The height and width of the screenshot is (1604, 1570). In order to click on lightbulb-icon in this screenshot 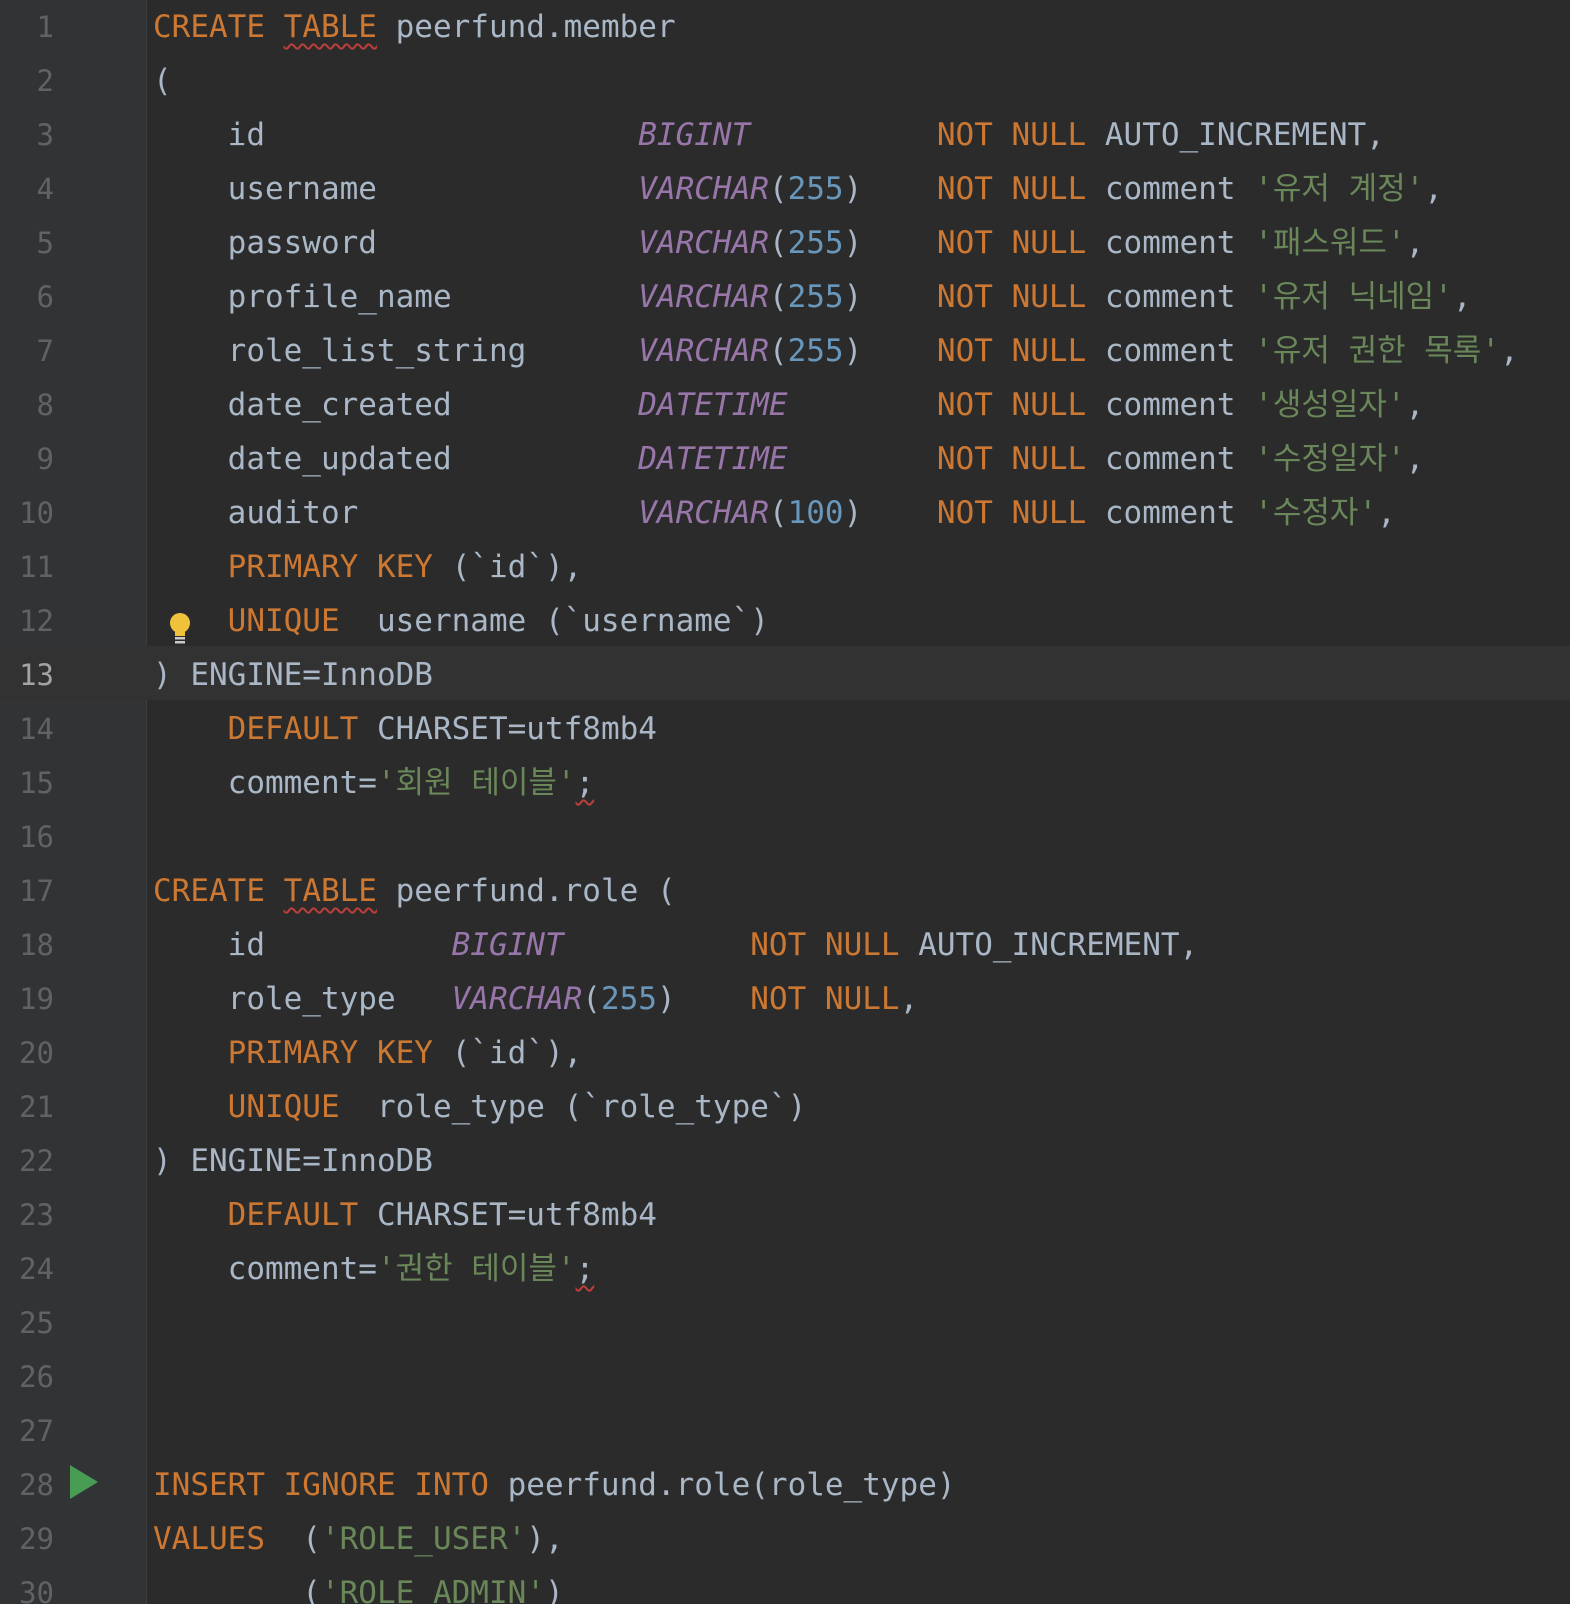, I will do `click(180, 629)`.